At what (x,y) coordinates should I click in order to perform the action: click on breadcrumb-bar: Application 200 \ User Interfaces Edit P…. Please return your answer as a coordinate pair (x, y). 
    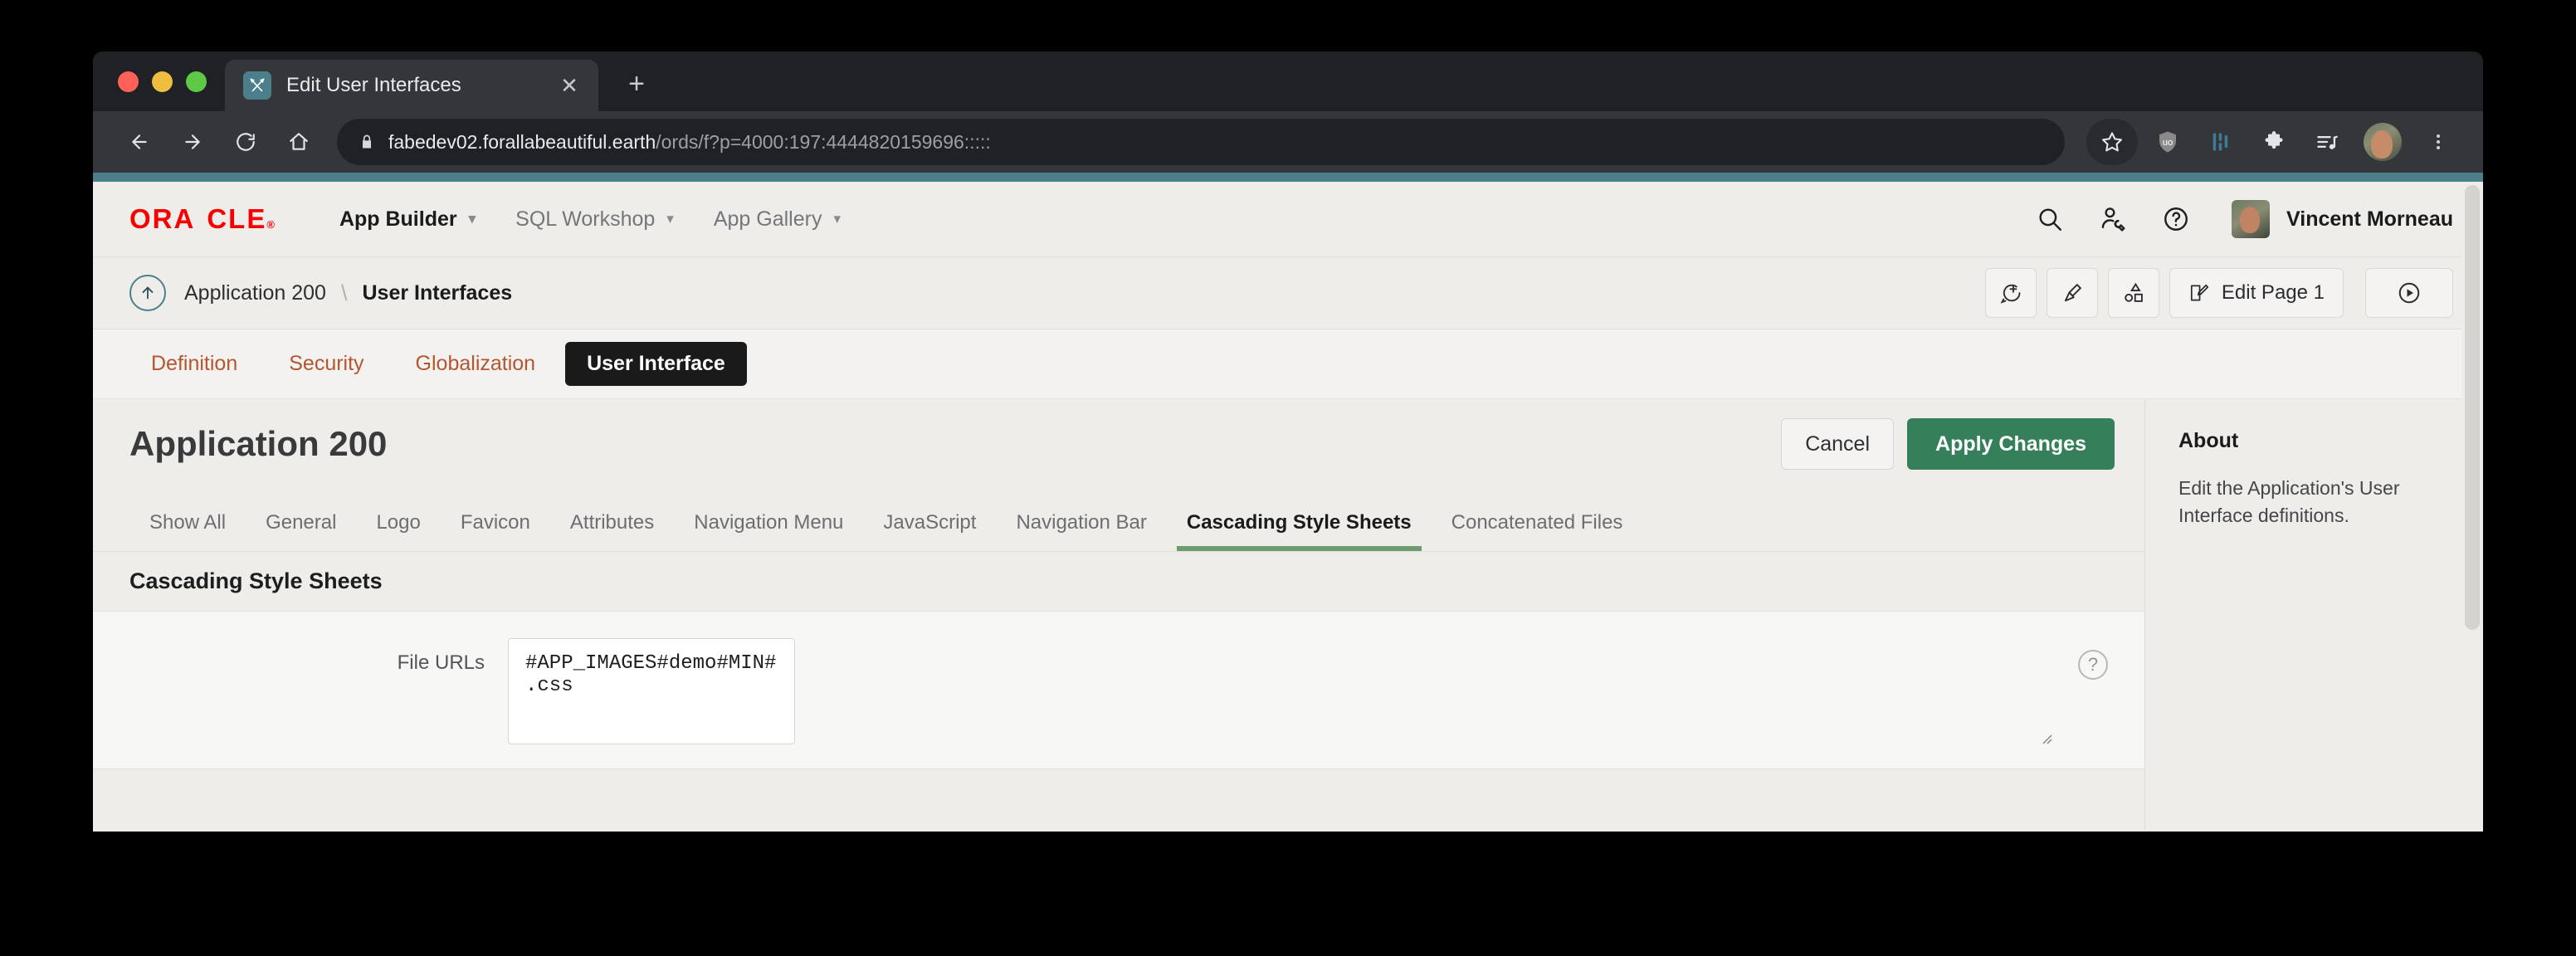
    Looking at the image, I should click on (1288, 292).